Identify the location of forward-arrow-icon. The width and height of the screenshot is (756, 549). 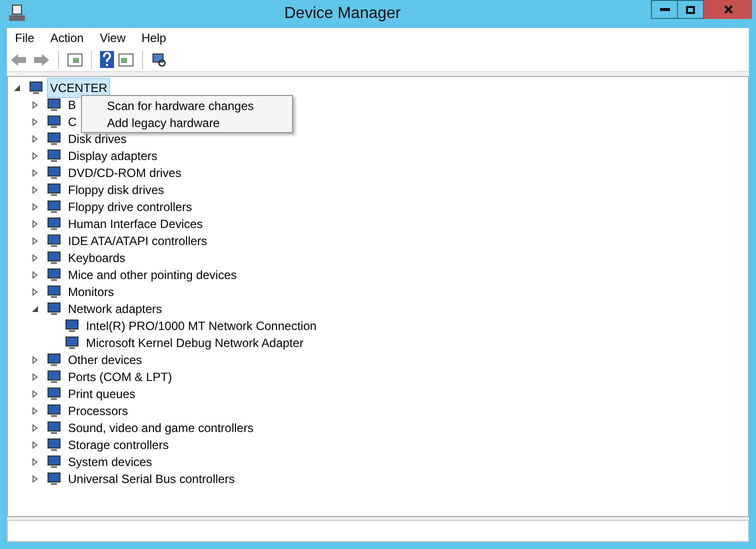
(41, 60).